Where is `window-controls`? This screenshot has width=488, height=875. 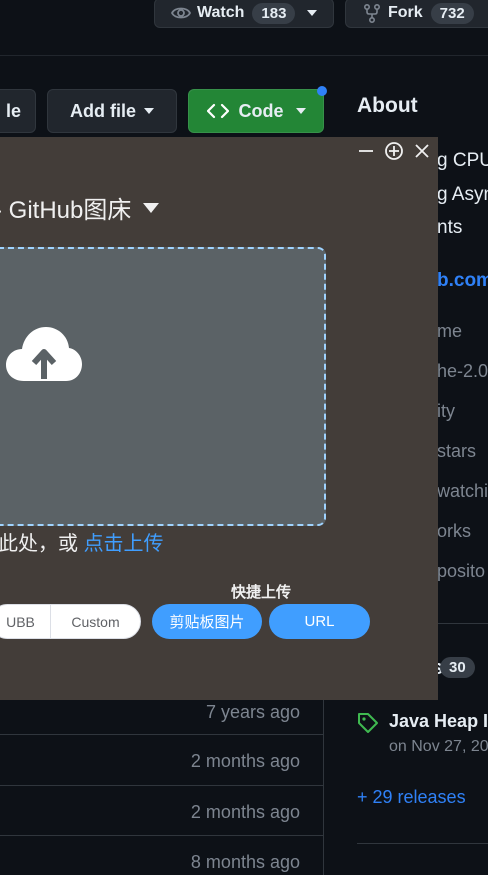 window-controls is located at coordinates (394, 151).